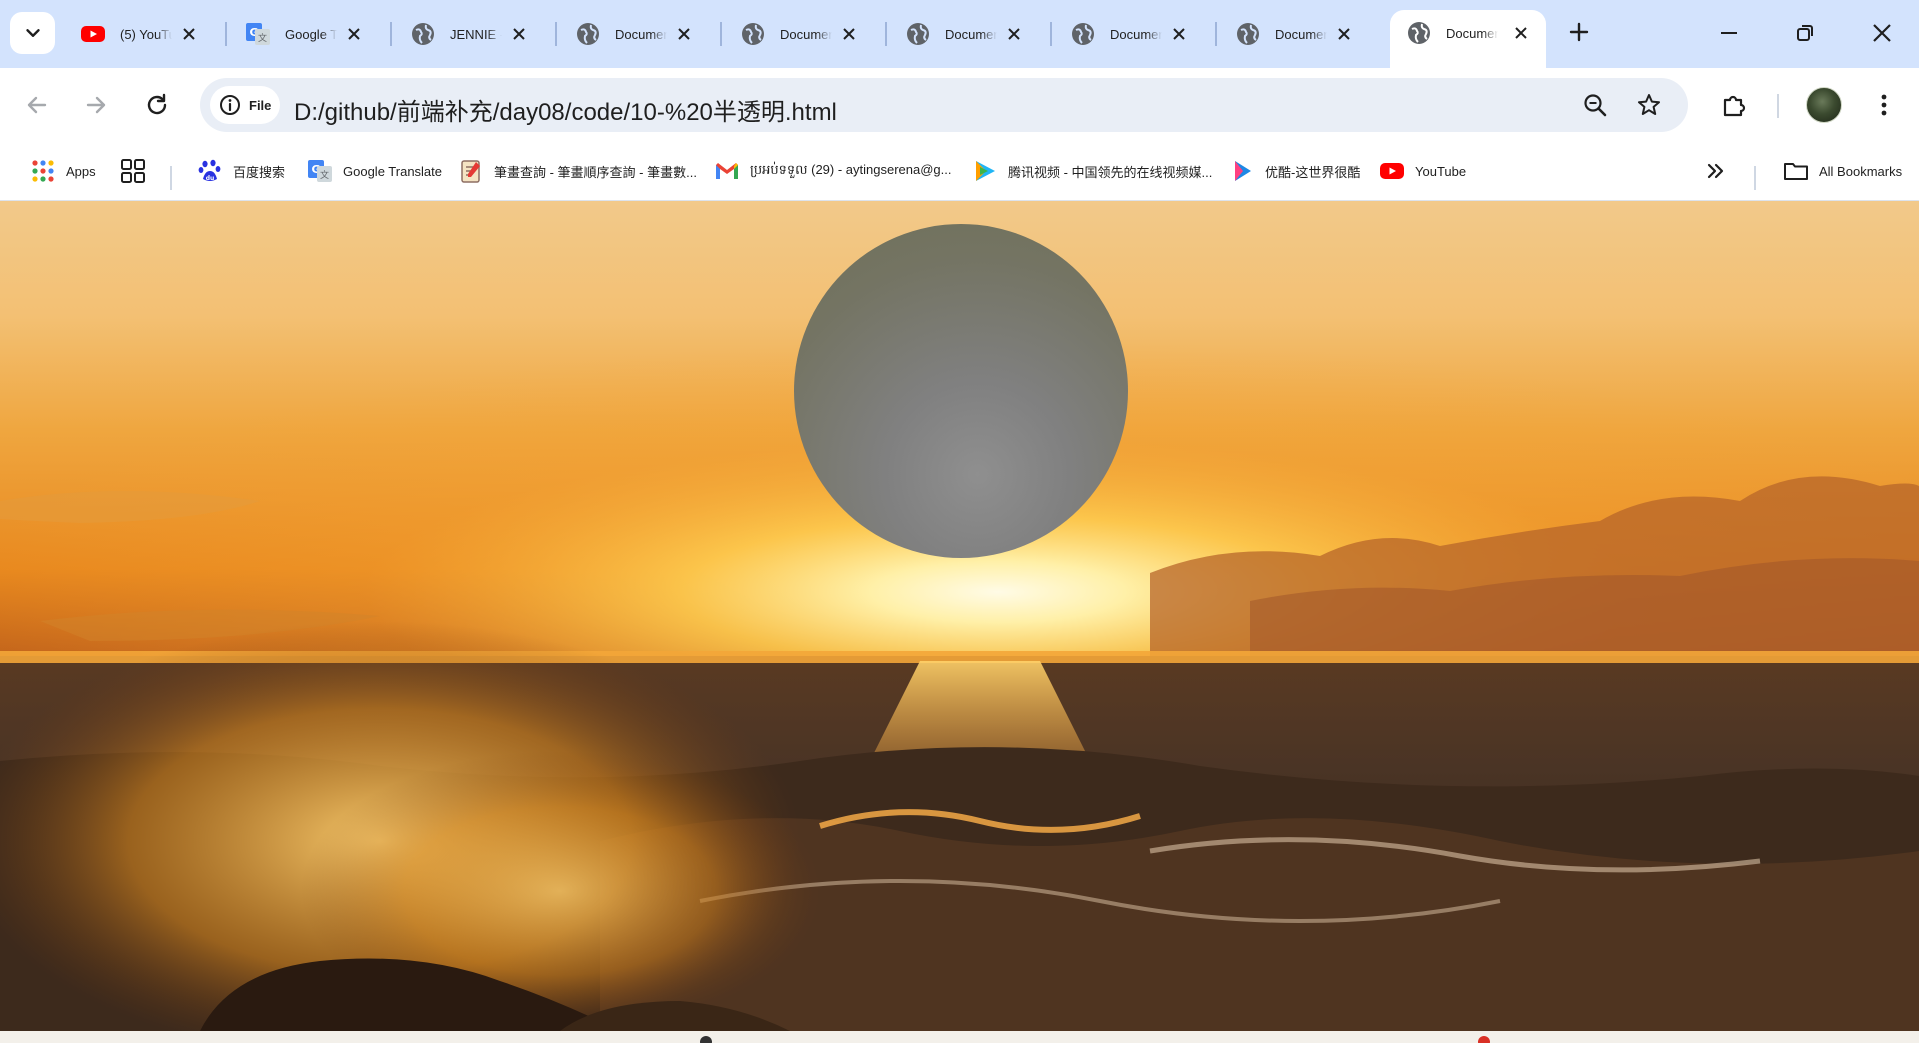 Image resolution: width=1919 pixels, height=1043 pixels. I want to click on bookmarks-overflow-button, so click(1721, 171).